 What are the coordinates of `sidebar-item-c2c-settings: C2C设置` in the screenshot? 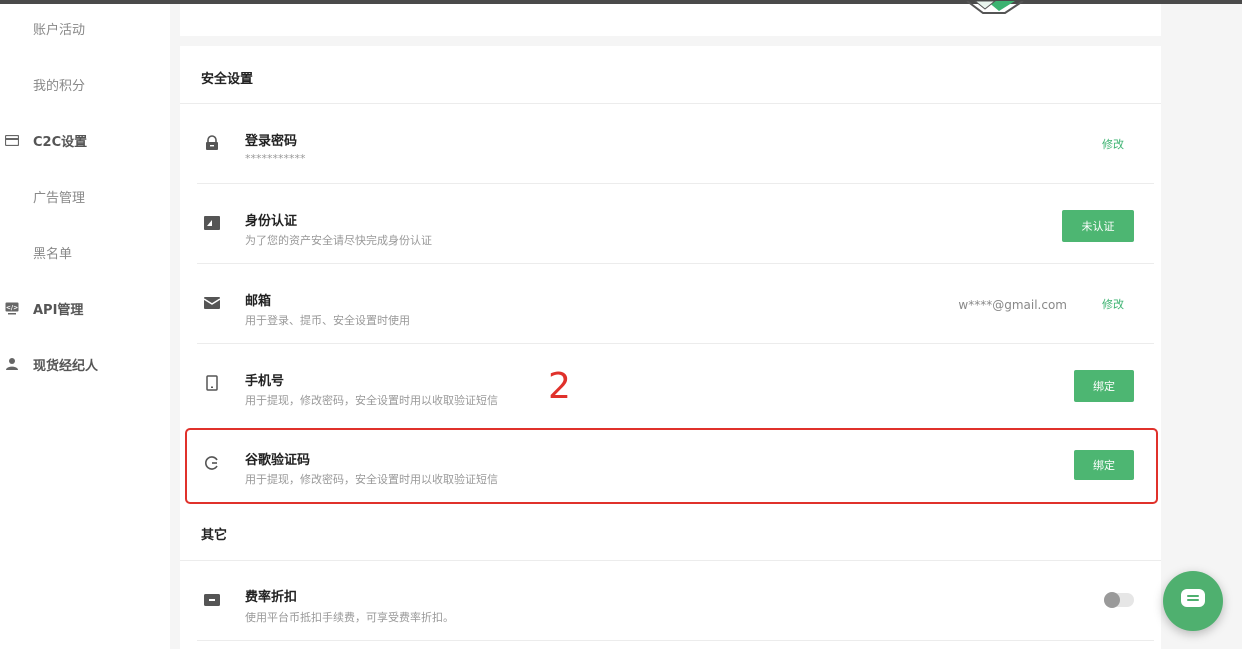 It's located at (85, 140).